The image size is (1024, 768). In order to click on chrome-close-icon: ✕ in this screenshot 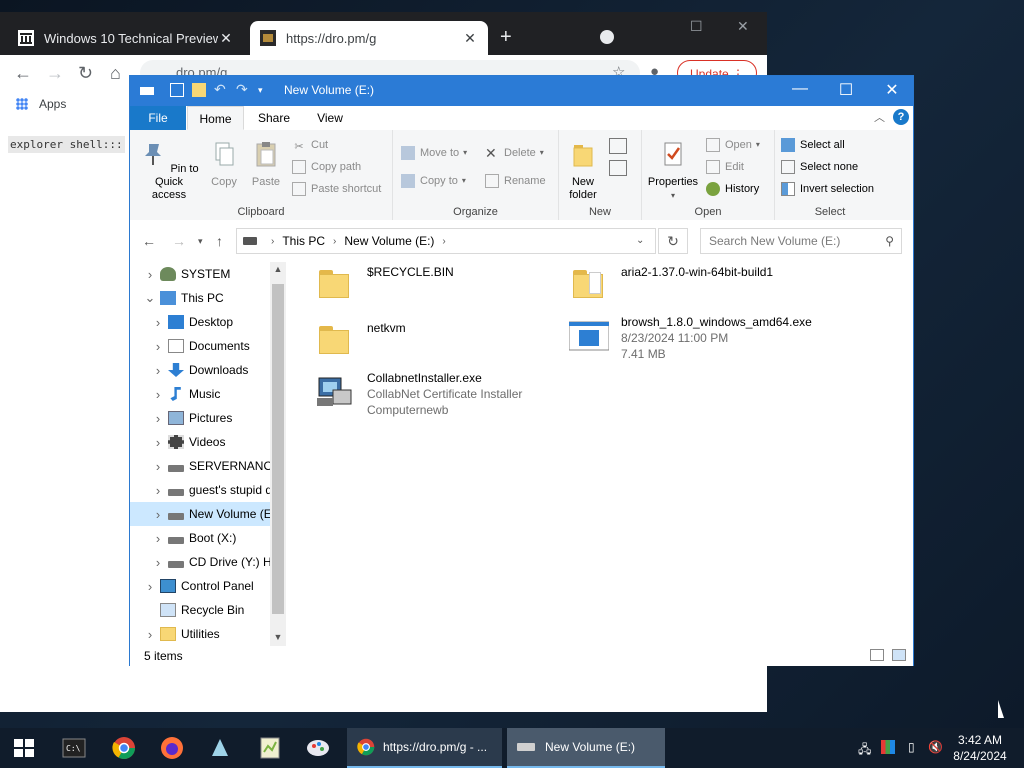, I will do `click(743, 26)`.